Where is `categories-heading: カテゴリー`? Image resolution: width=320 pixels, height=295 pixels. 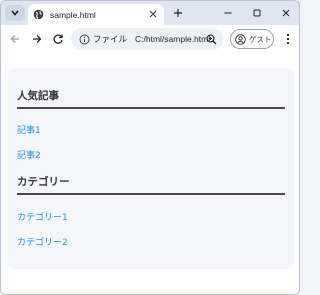 categories-heading: カテゴリー is located at coordinates (43, 182).